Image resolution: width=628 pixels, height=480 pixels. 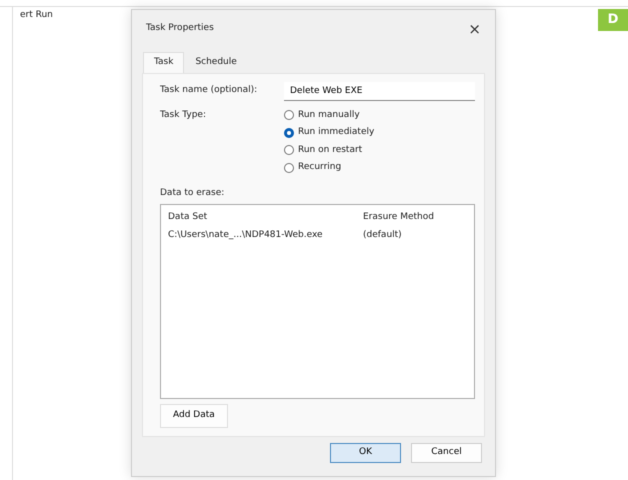 What do you see at coordinates (265, 238) in the screenshot?
I see `list-cell: C:\Users\nate_...\NDP481-Web.exe` at bounding box center [265, 238].